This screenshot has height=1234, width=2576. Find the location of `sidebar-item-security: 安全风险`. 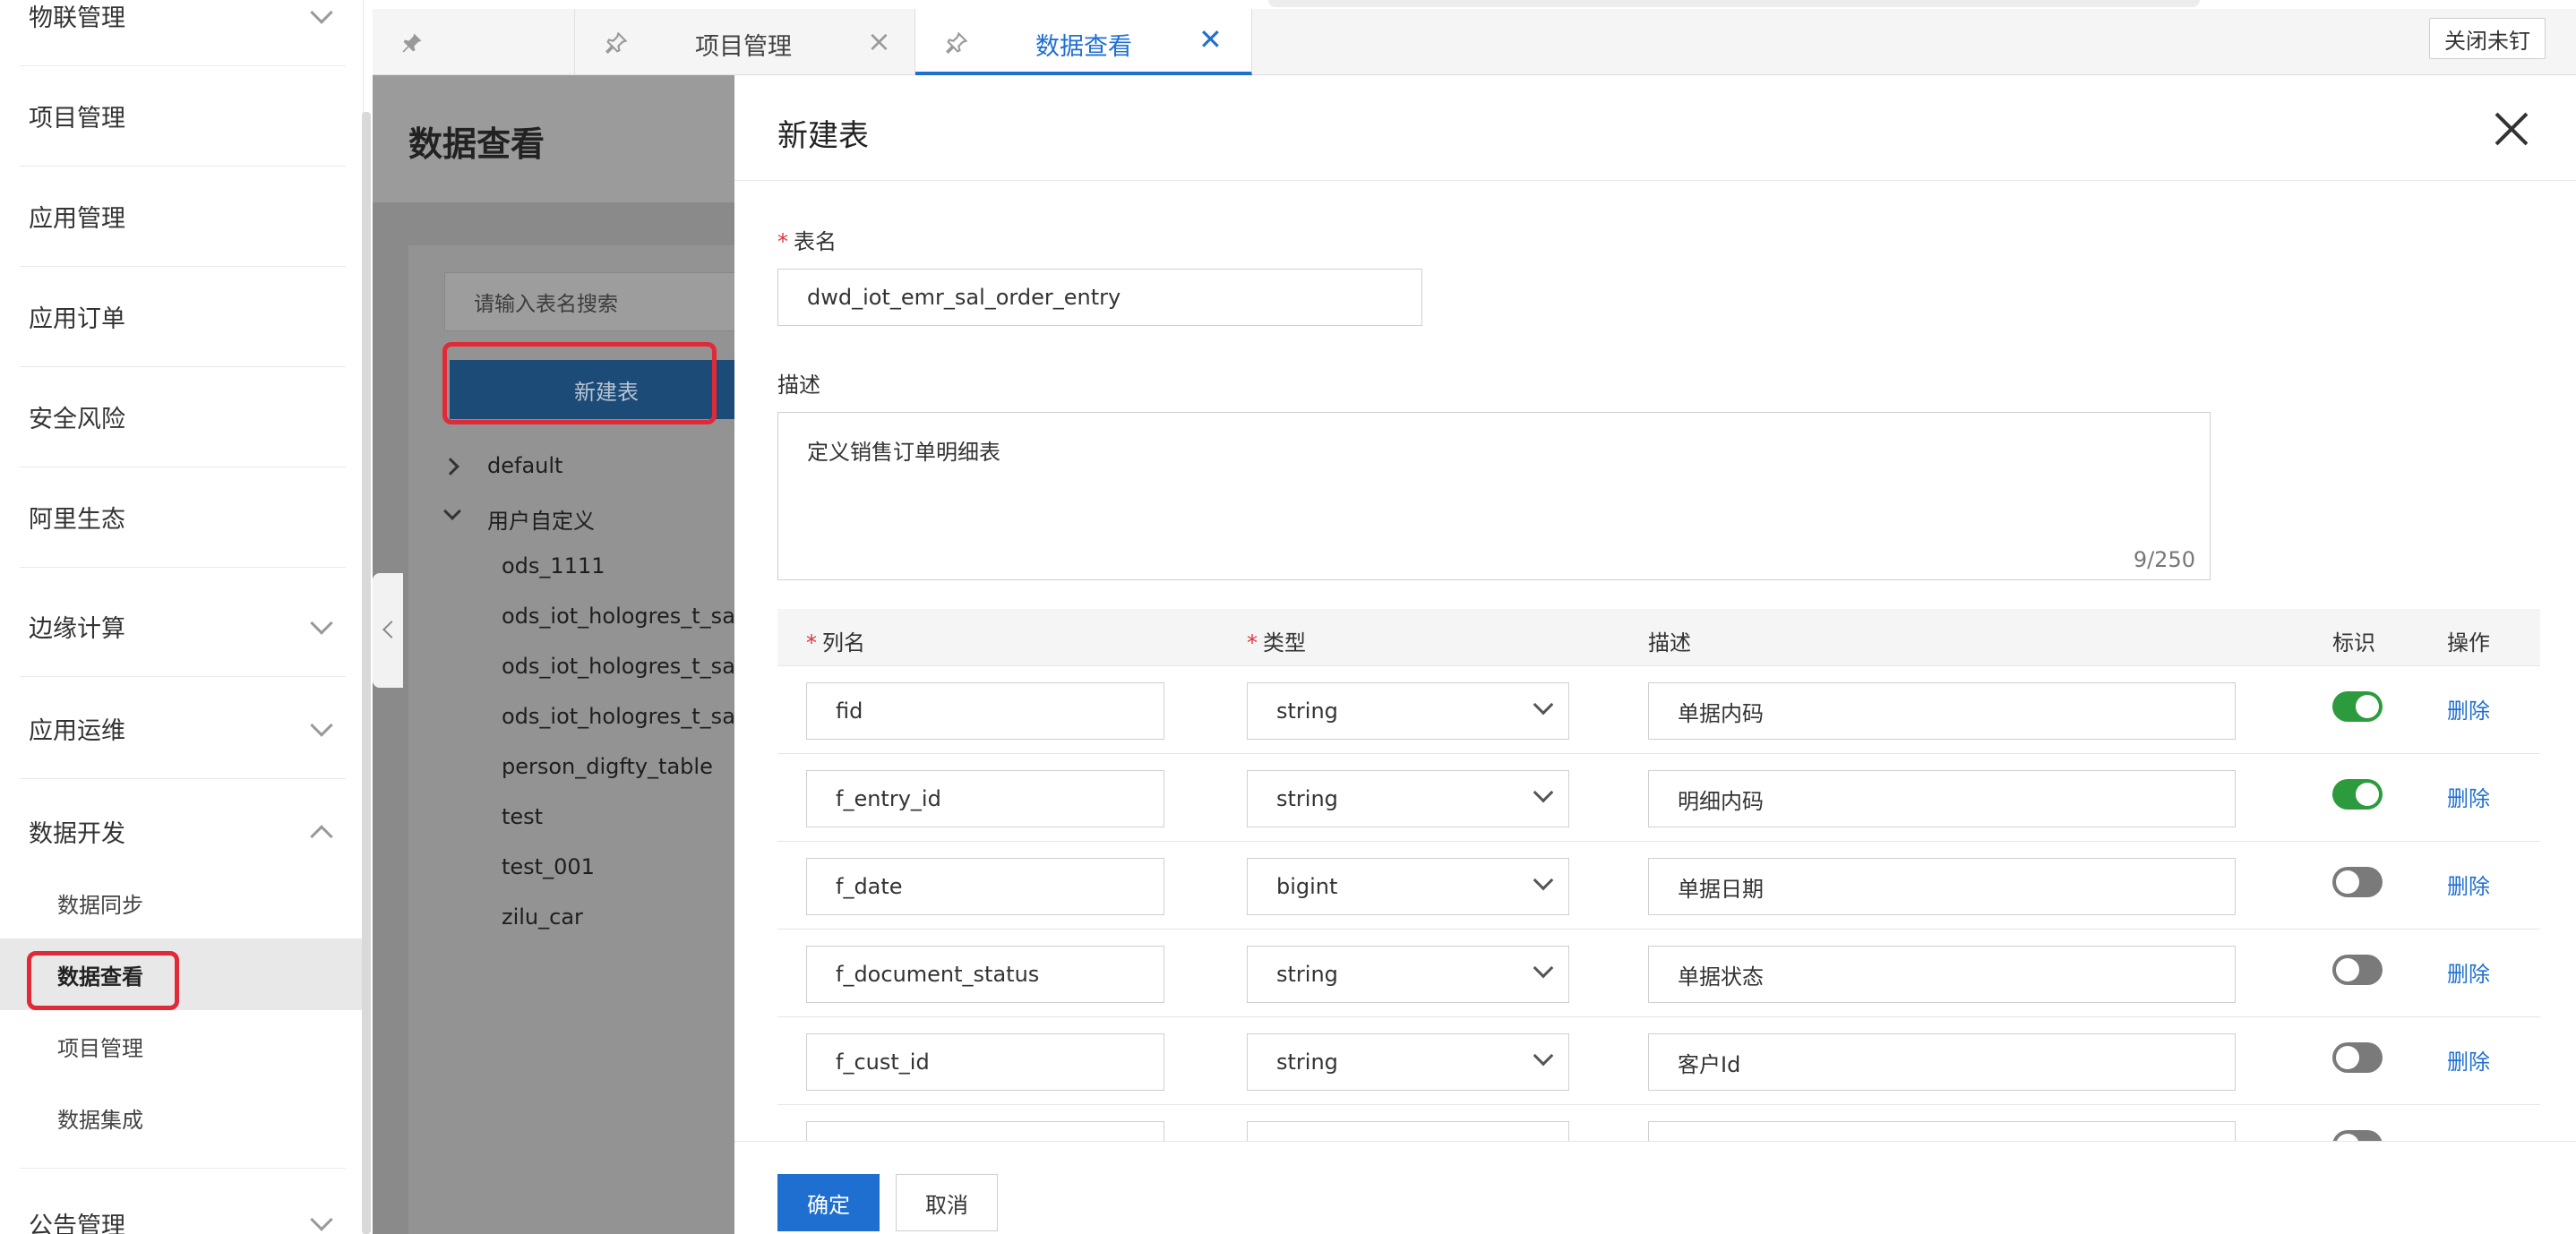

sidebar-item-security: 安全风险 is located at coordinates (183, 417).